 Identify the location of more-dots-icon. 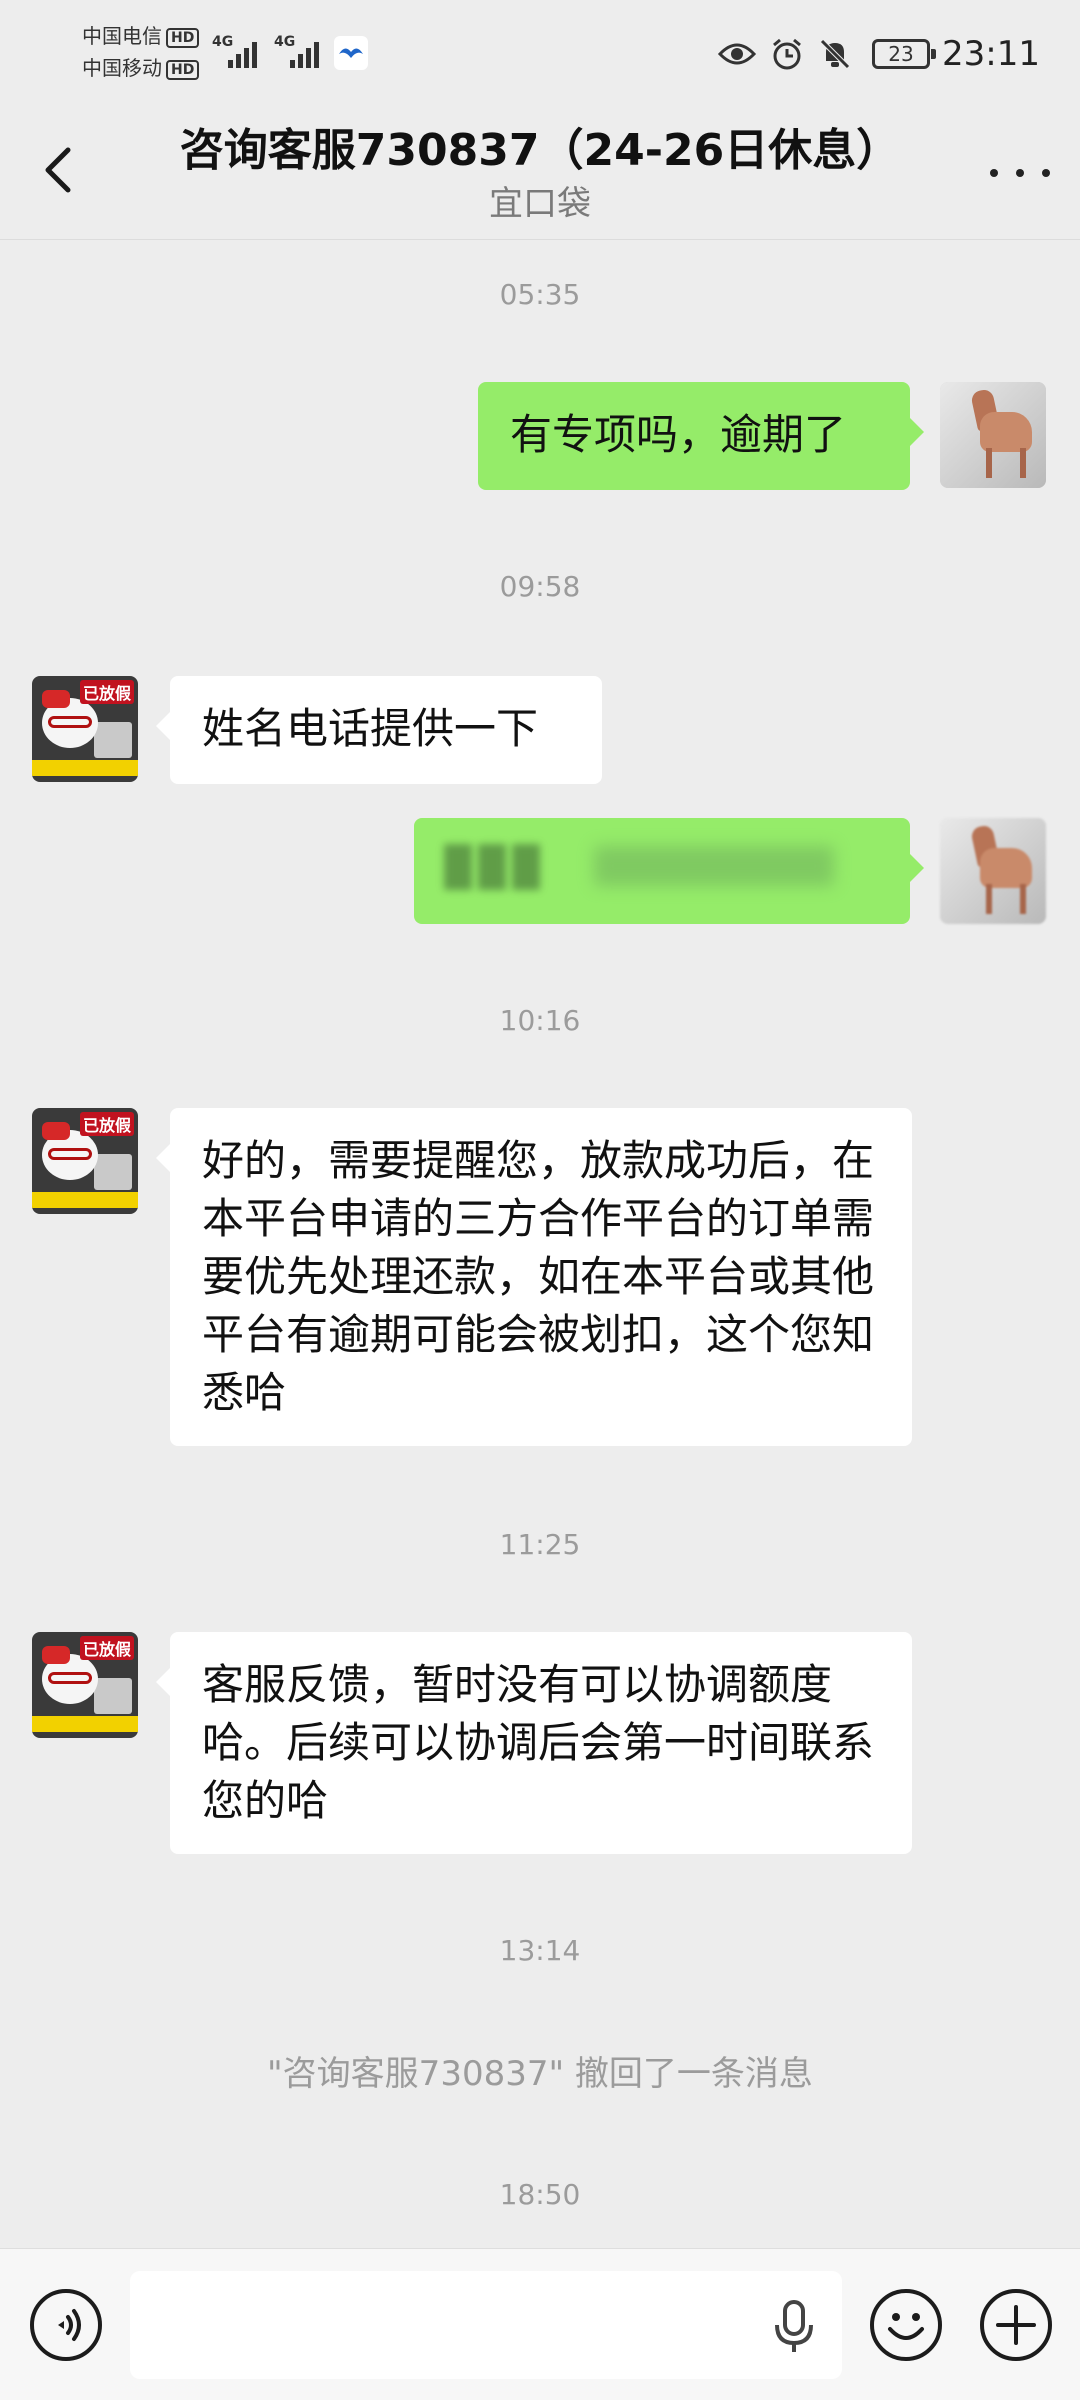
(994, 173).